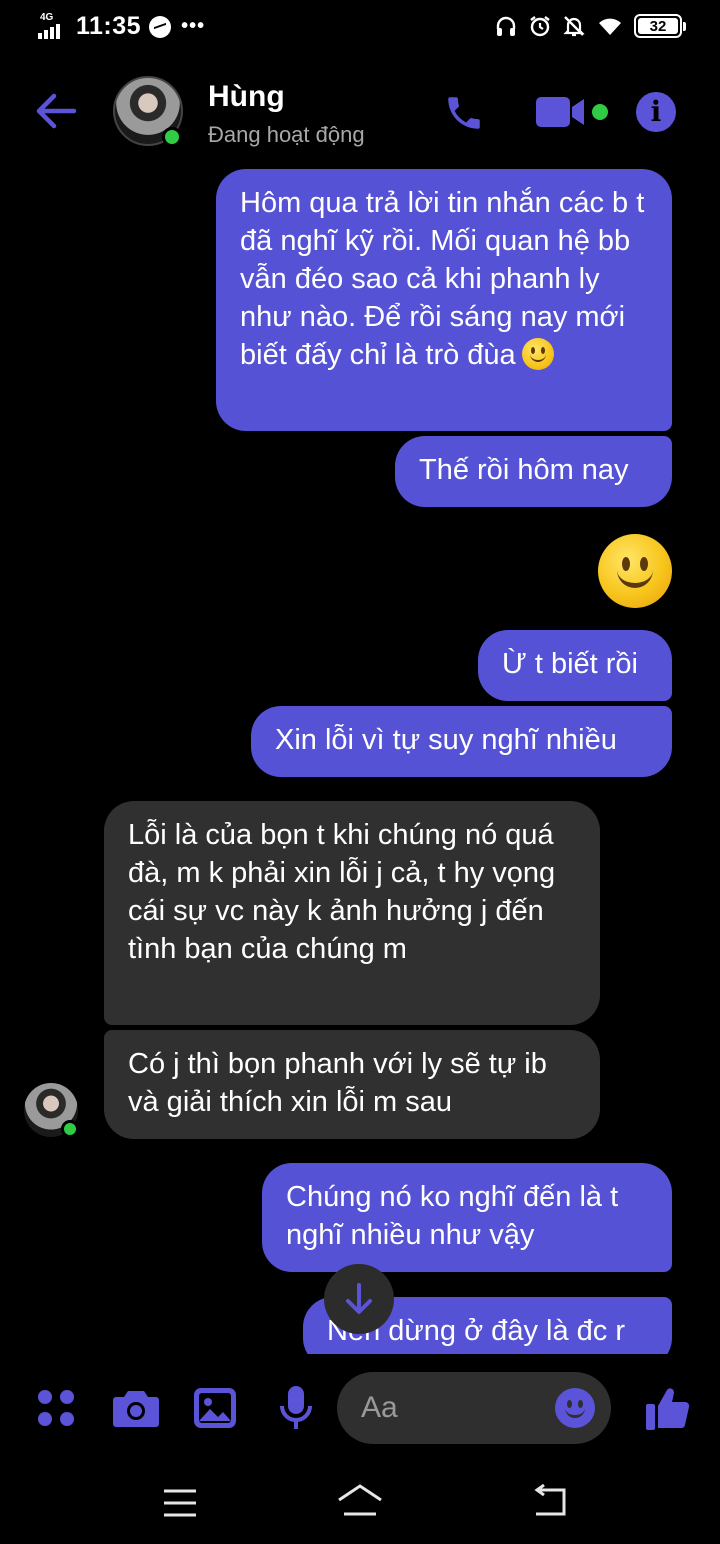 This screenshot has height=1544, width=720. What do you see at coordinates (506, 26) in the screenshot?
I see `headphones-icon` at bounding box center [506, 26].